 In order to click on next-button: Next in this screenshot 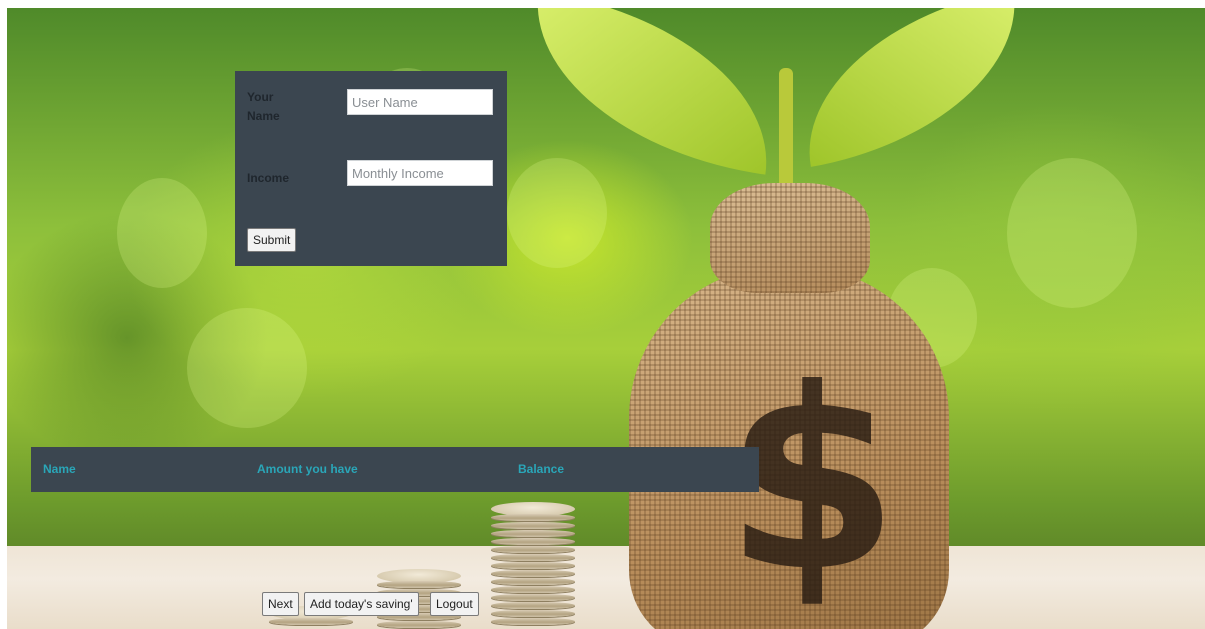, I will do `click(280, 604)`.